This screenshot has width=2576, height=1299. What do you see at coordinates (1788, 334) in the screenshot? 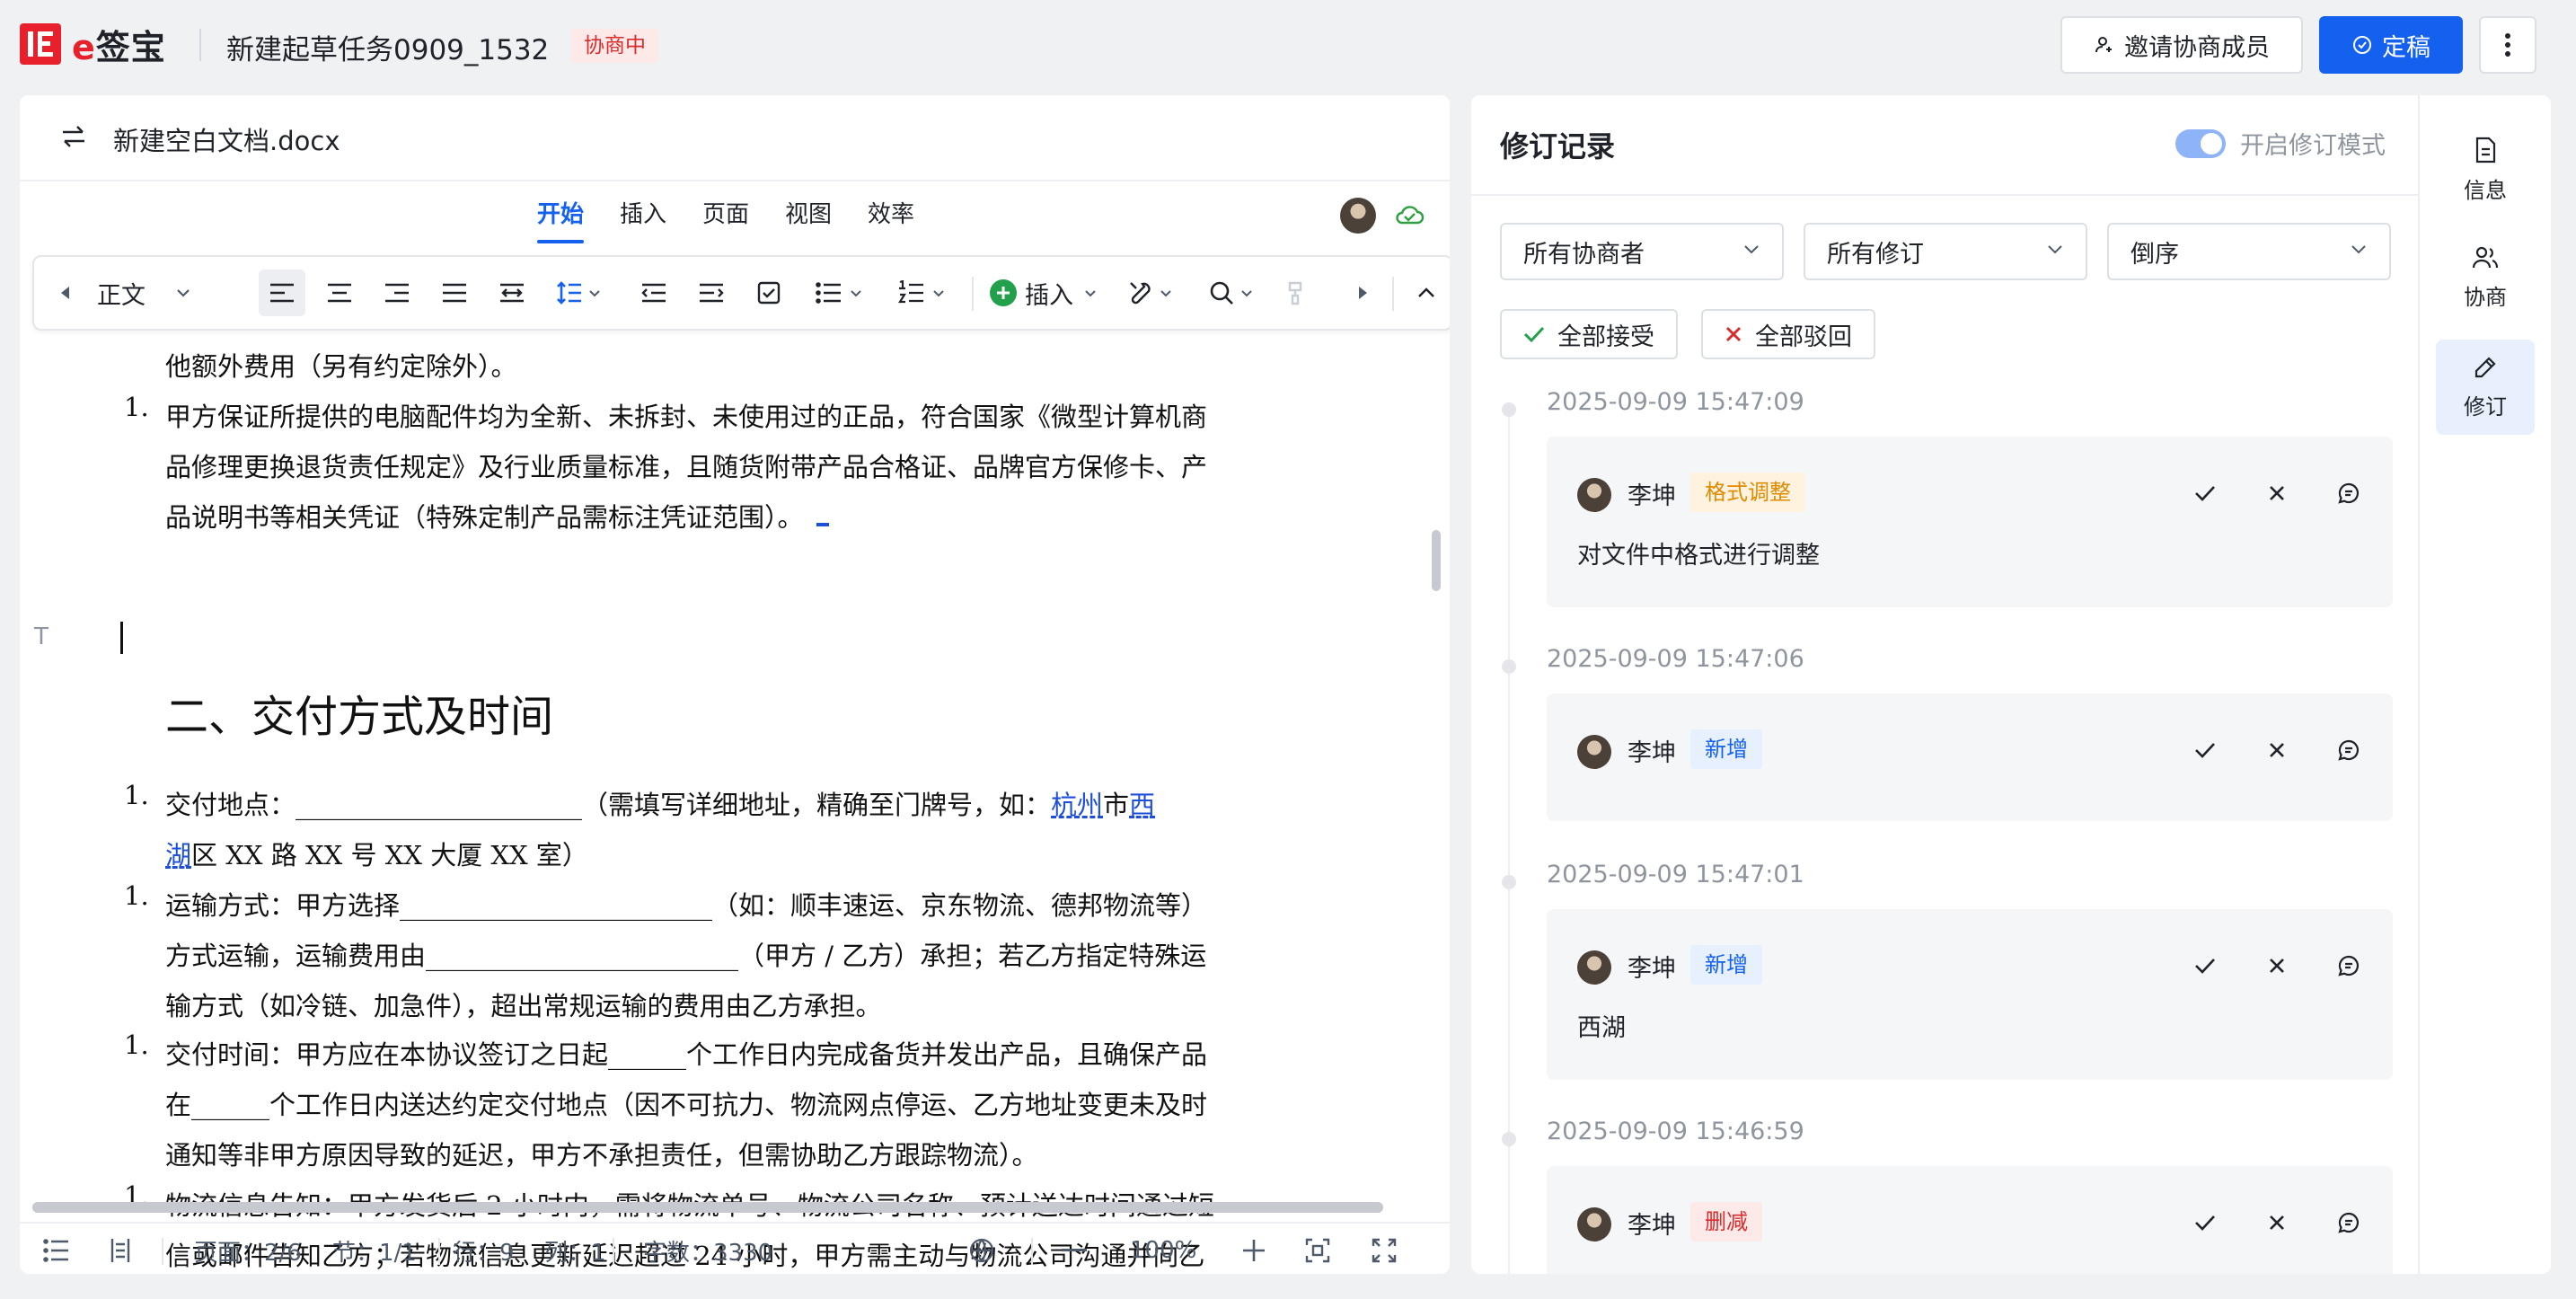
I see `reject-all-button: 全部驳回` at bounding box center [1788, 334].